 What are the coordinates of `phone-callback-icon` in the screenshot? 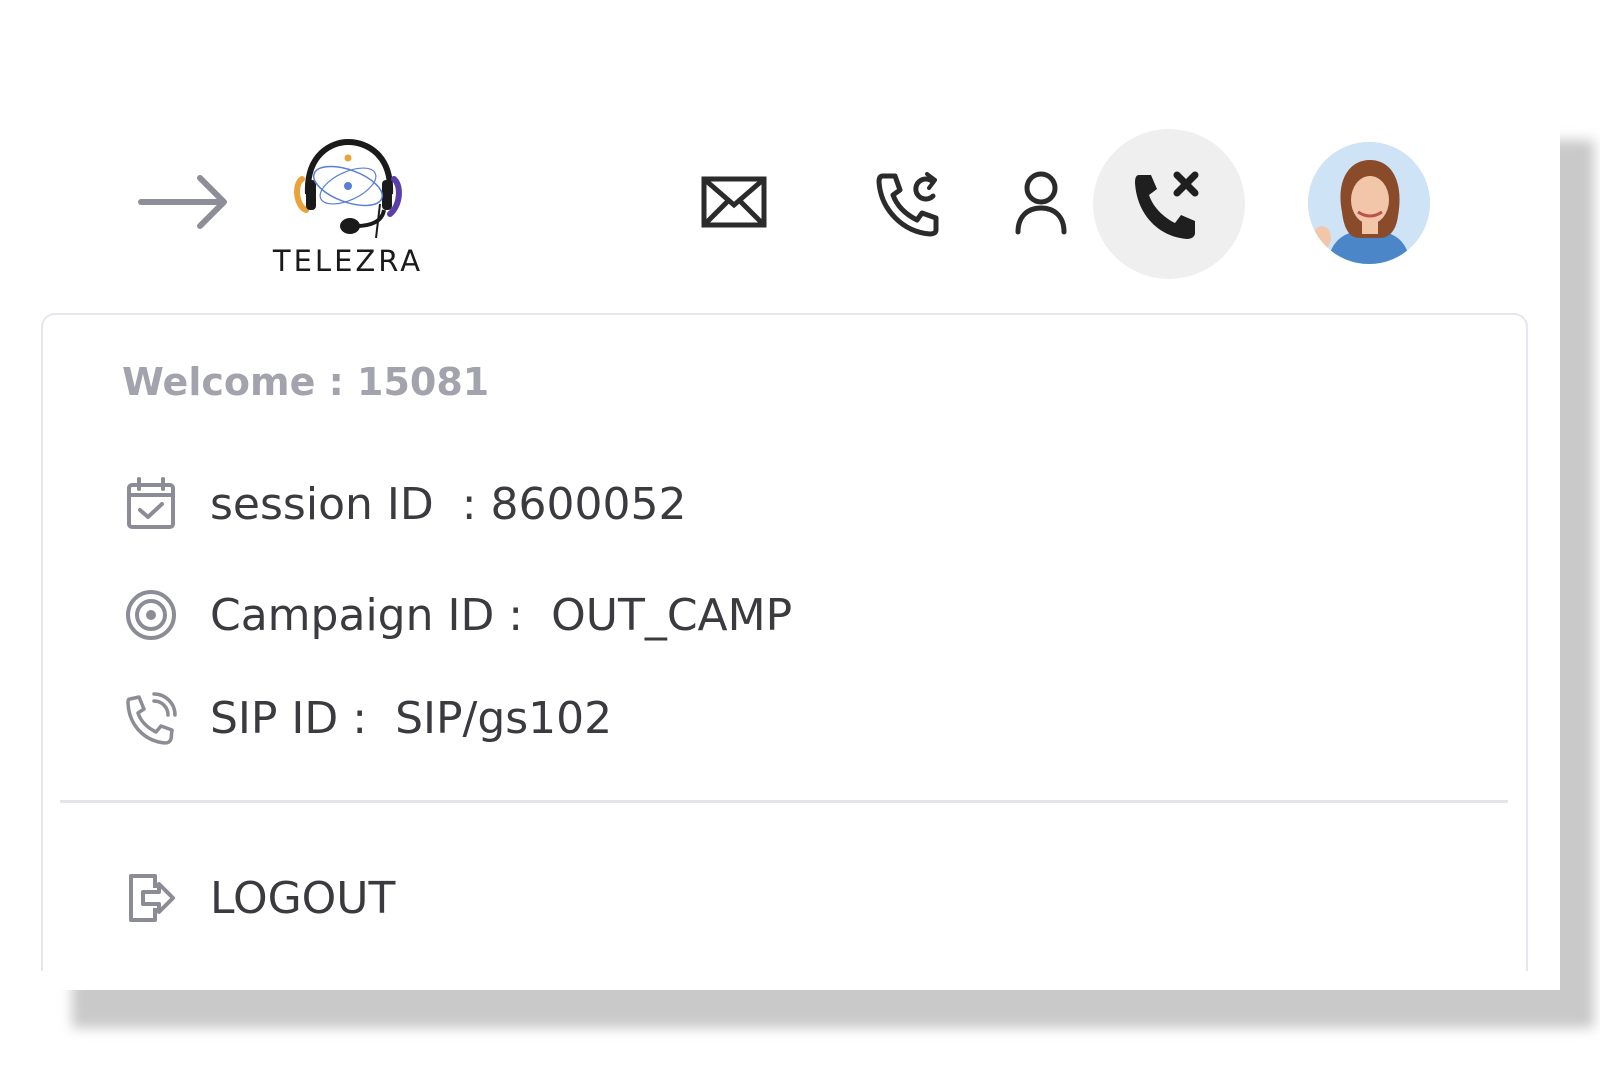 It's located at (907, 204).